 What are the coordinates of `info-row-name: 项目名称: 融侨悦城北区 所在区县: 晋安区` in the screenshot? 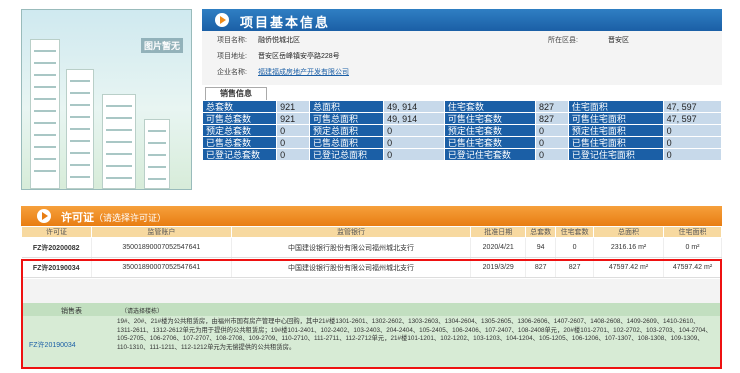 It's located at (462, 39).